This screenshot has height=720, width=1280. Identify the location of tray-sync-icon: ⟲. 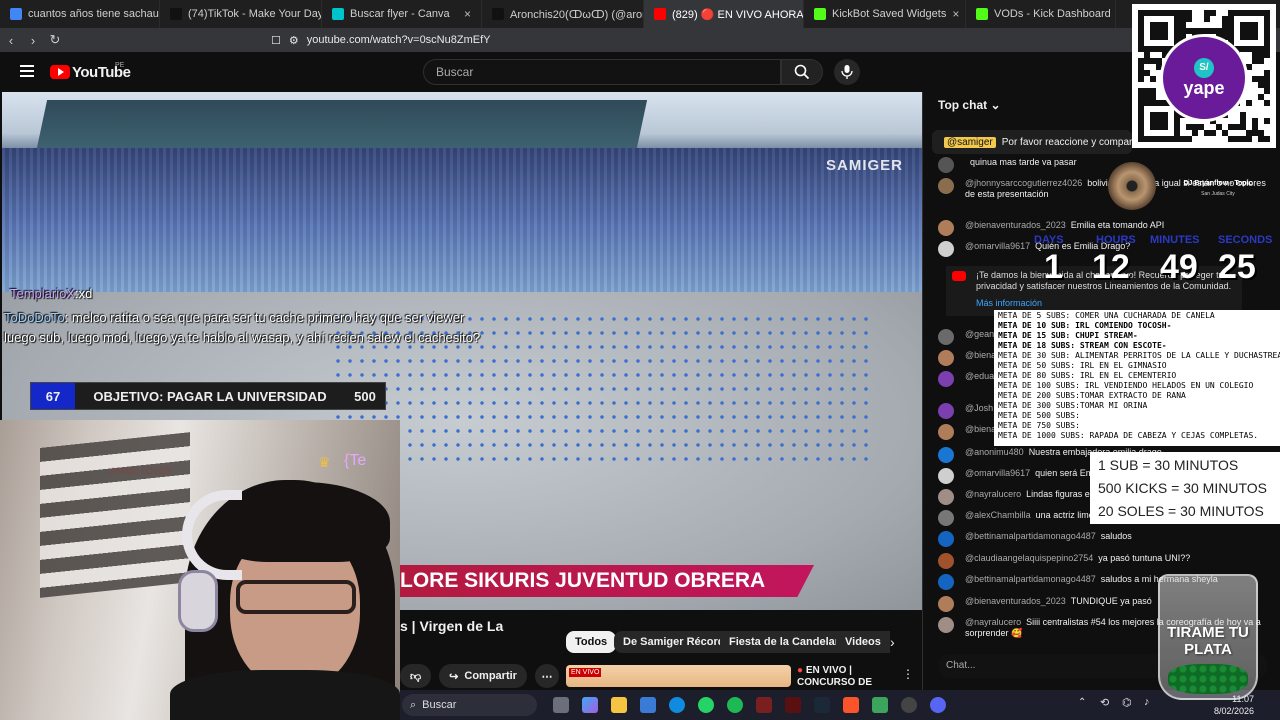
(1104, 702).